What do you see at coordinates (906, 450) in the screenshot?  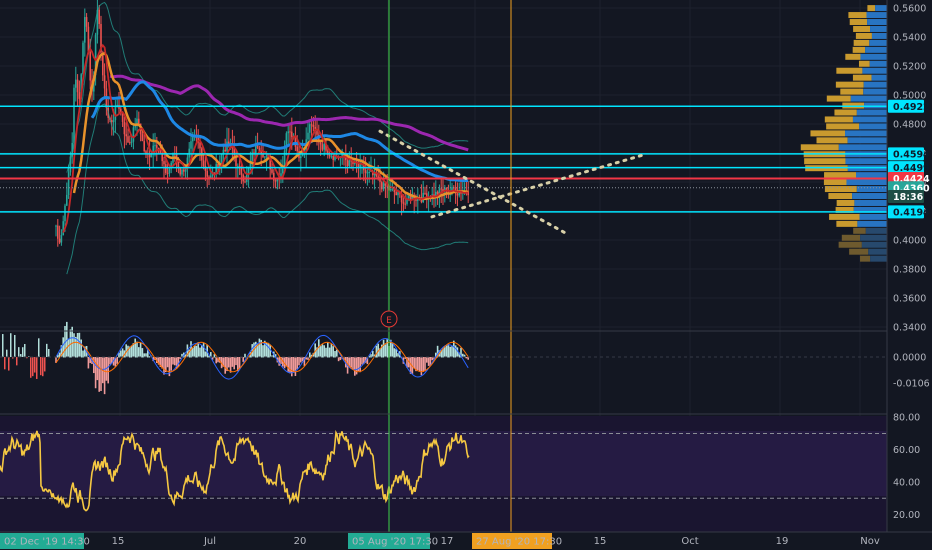 I see `rsi-tick-label: 60.00` at bounding box center [906, 450].